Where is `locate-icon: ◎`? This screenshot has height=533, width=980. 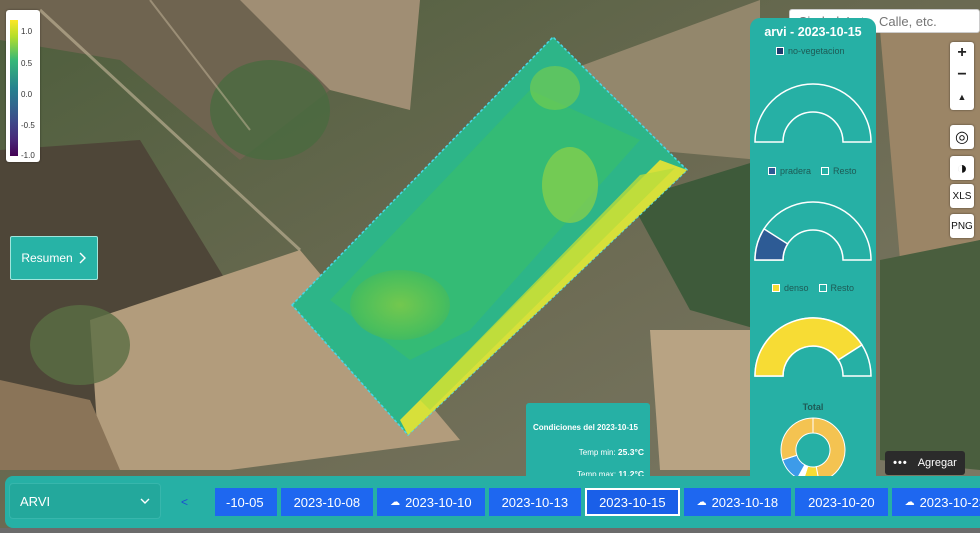
locate-icon: ◎ is located at coordinates (962, 137).